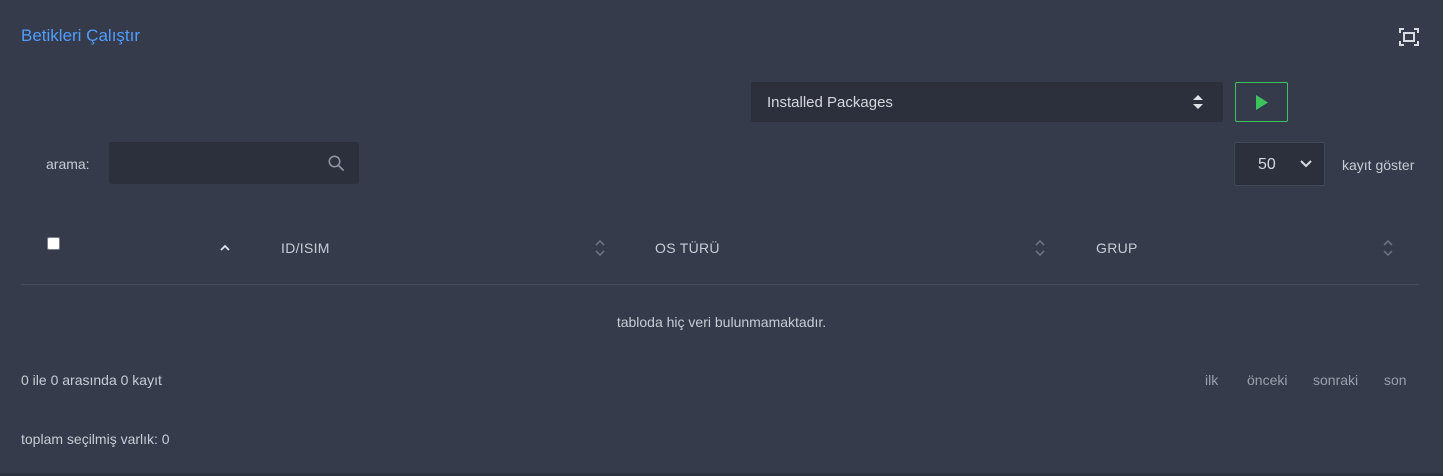 The height and width of the screenshot is (476, 1443). Describe the element at coordinates (1279, 164) in the screenshot. I see `page-length-select: 50` at that location.